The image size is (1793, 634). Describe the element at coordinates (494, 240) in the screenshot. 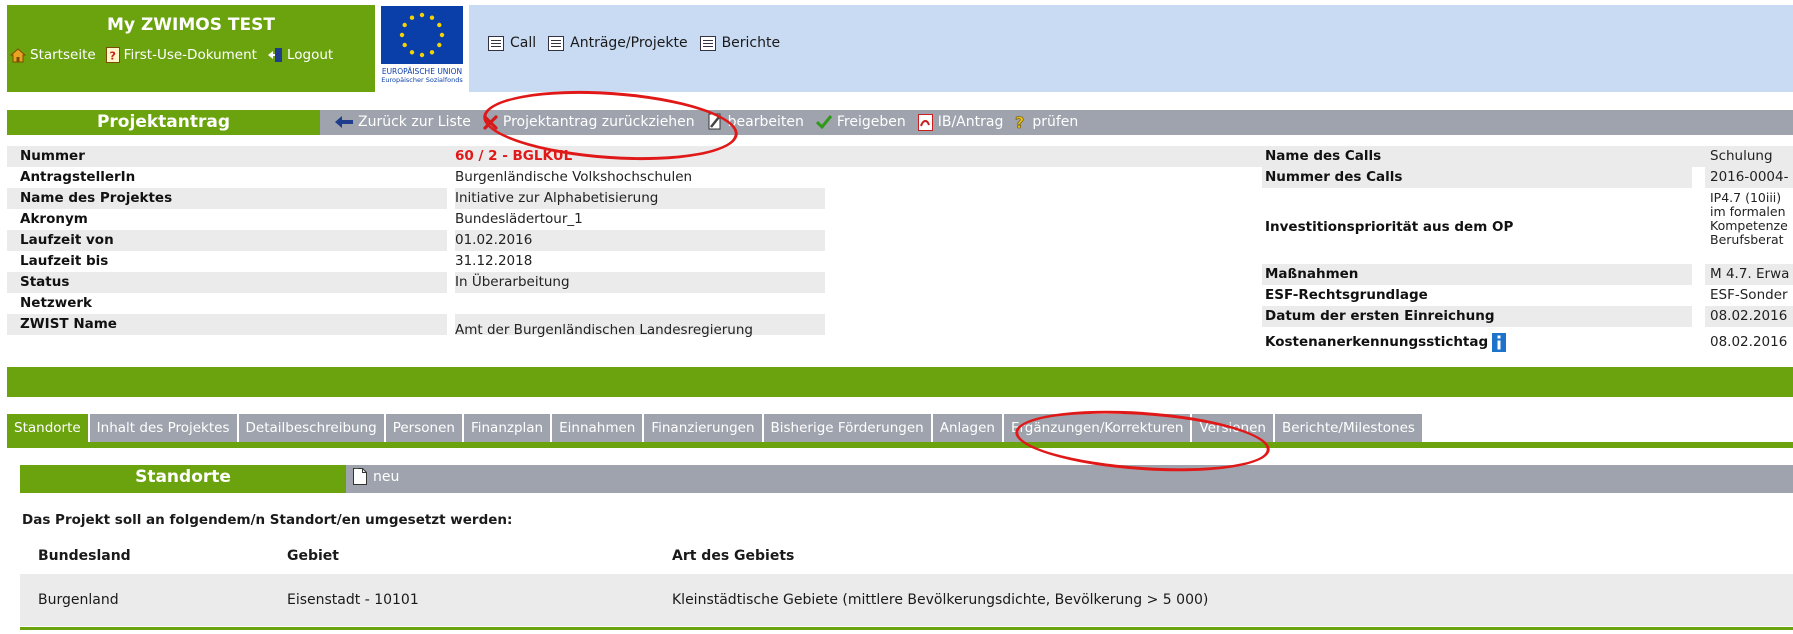

I see `value-laufzeit-von: 01.02.2016` at that location.